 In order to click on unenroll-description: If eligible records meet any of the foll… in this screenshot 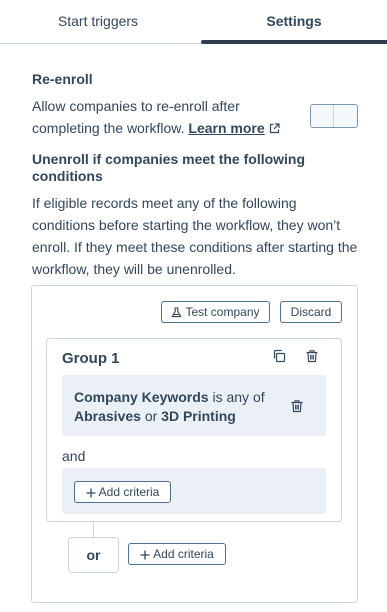, I will do `click(195, 236)`.